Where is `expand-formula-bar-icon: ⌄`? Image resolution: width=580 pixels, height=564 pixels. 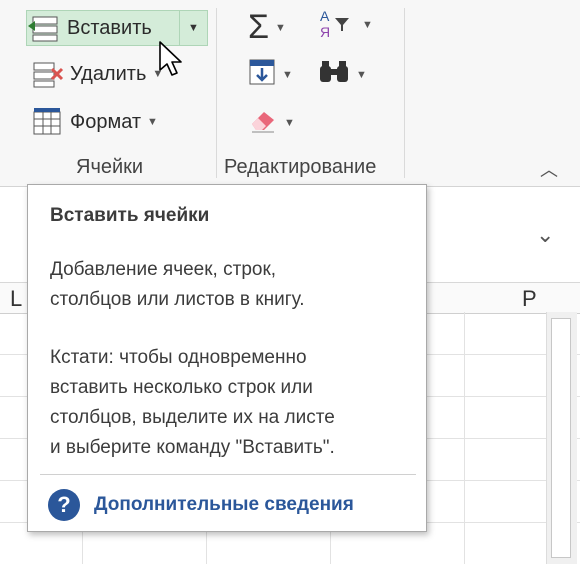
expand-formula-bar-icon: ⌄ is located at coordinates (545, 235).